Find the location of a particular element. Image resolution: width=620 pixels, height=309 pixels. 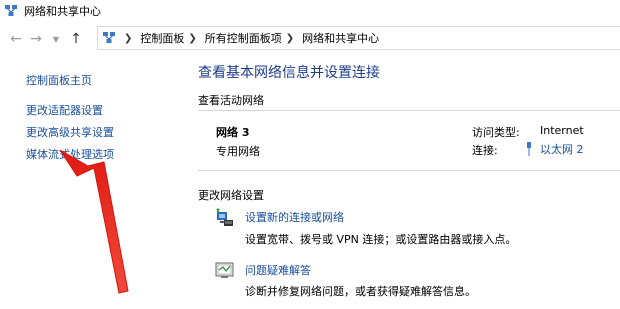

up-arrow-icon: ↑ is located at coordinates (76, 39).